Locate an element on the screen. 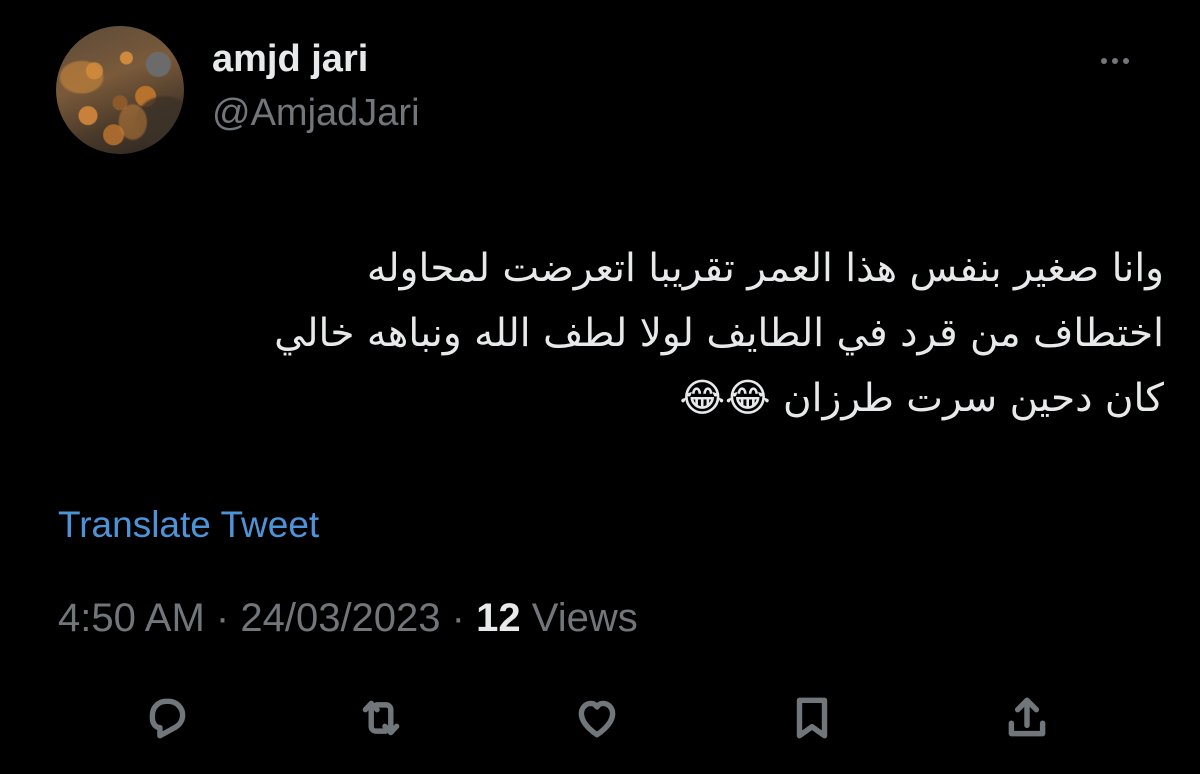 This screenshot has height=774, width=1200. avatar-photo is located at coordinates (120, 90).